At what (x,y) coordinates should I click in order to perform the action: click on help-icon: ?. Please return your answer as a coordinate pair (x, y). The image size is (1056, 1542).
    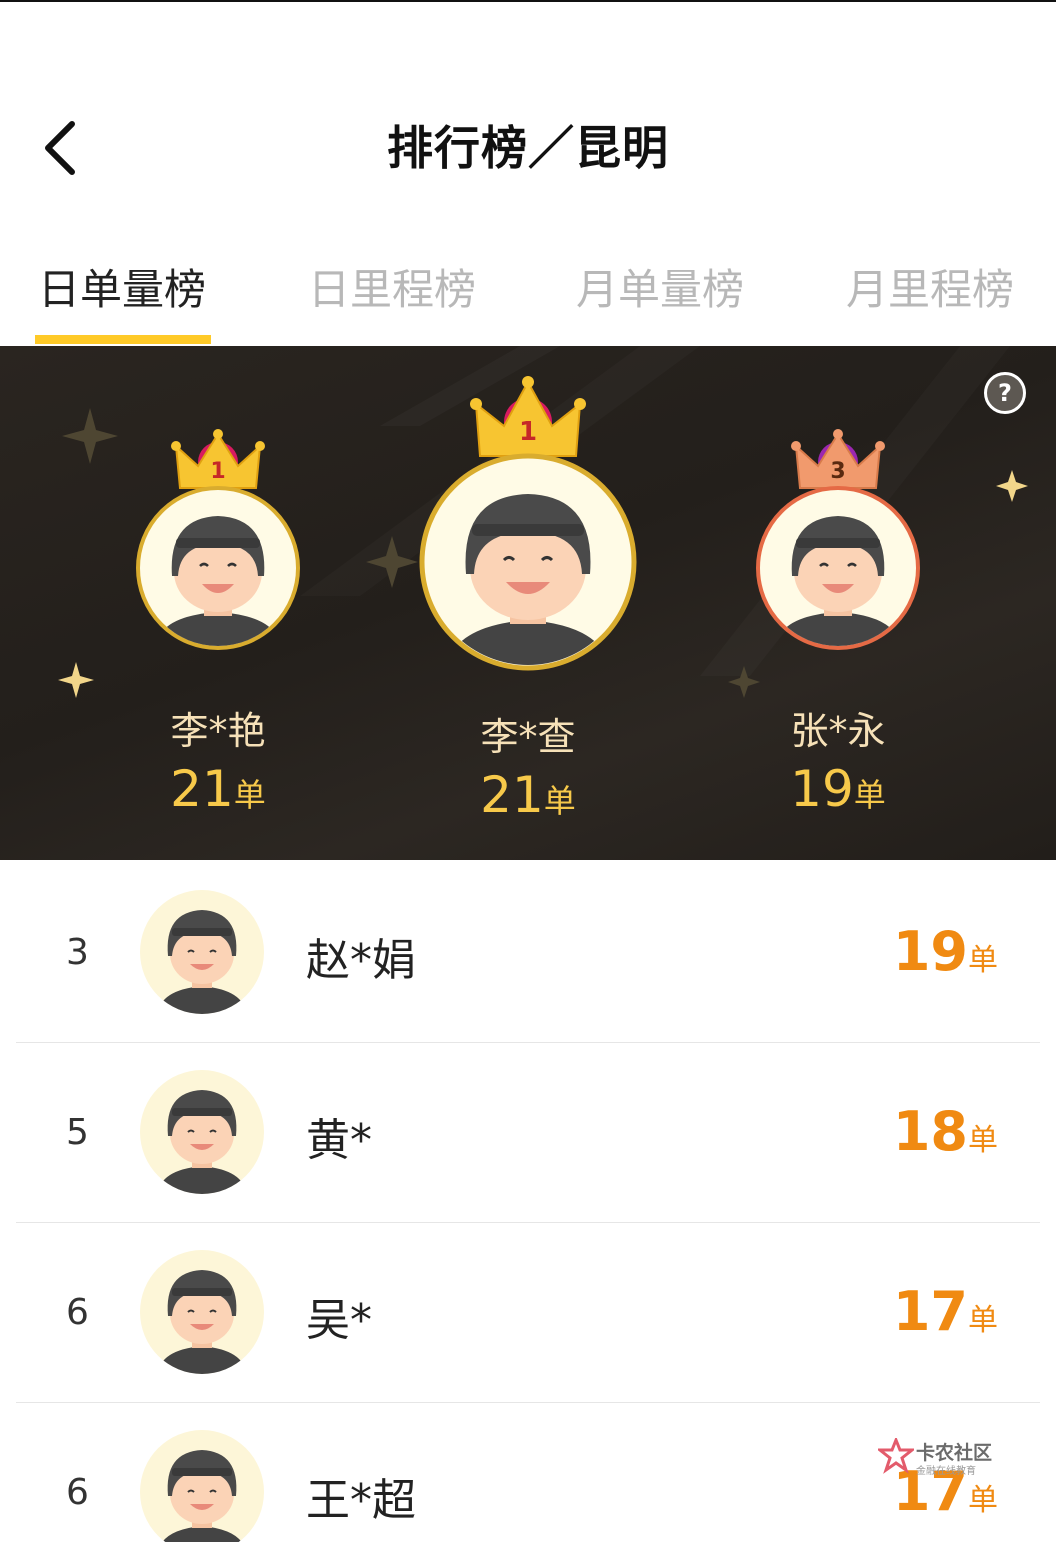
    Looking at the image, I should click on (1005, 393).